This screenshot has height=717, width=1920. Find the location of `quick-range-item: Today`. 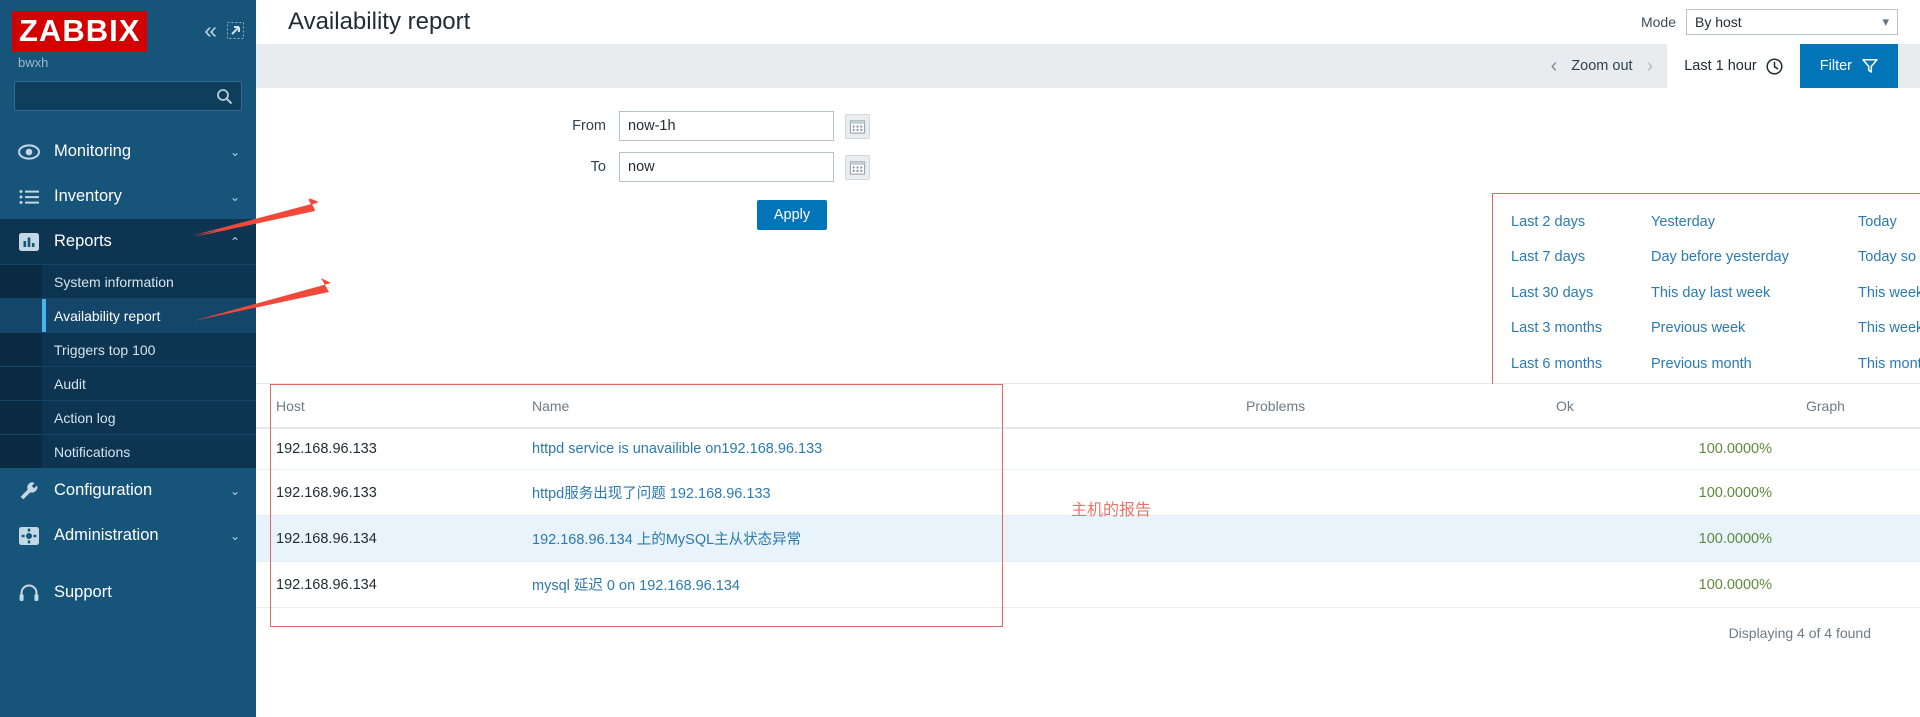

quick-range-item: Today is located at coordinates (1889, 222).